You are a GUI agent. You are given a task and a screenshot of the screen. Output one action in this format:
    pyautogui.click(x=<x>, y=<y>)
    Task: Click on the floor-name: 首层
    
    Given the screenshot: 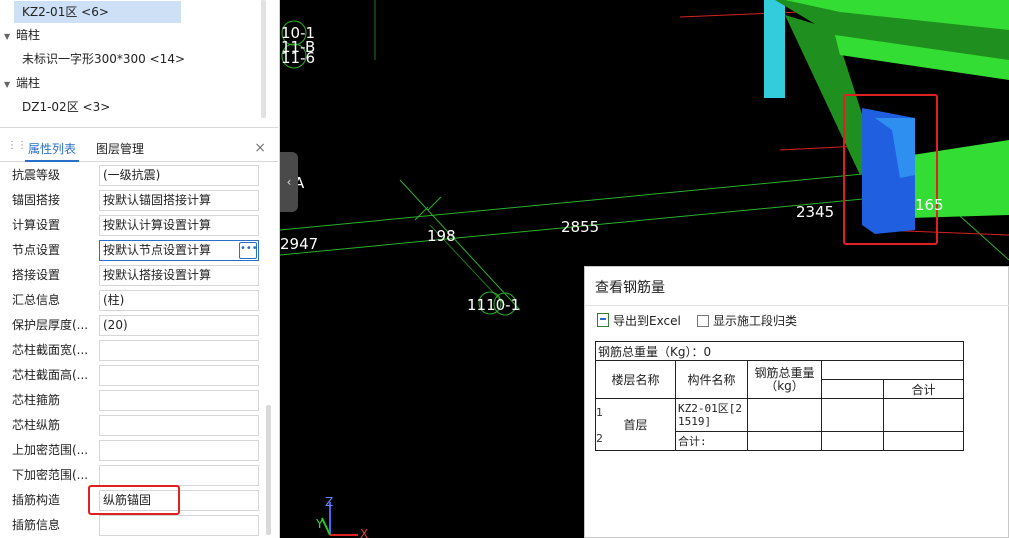 What is the action you would take?
    pyautogui.click(x=635, y=425)
    